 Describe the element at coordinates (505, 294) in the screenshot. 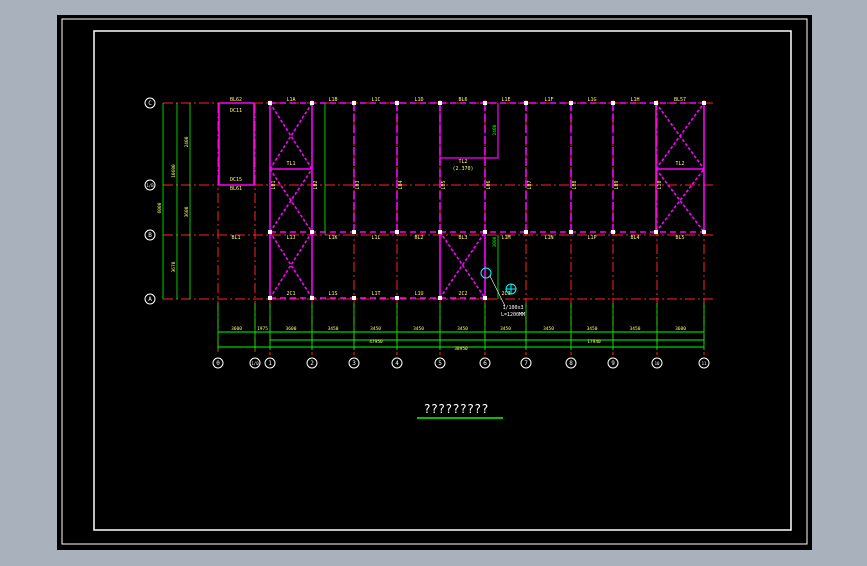

I see `beam-label-a: 2C3` at that location.